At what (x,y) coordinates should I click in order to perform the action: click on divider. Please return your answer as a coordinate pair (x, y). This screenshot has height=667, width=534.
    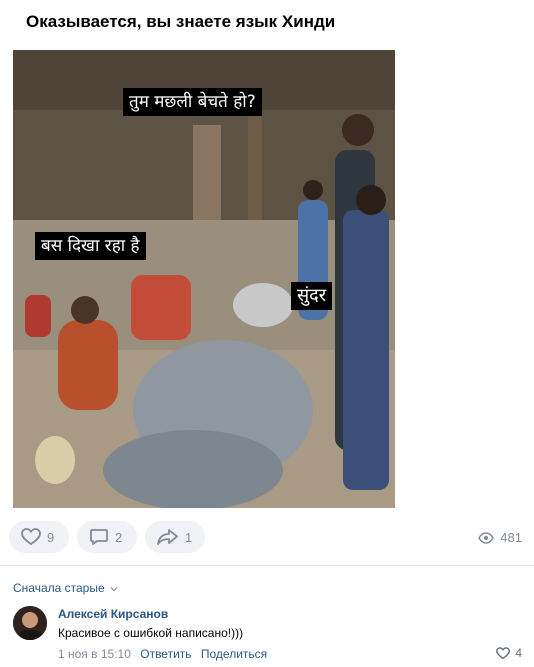
    Looking at the image, I should click on (267, 565).